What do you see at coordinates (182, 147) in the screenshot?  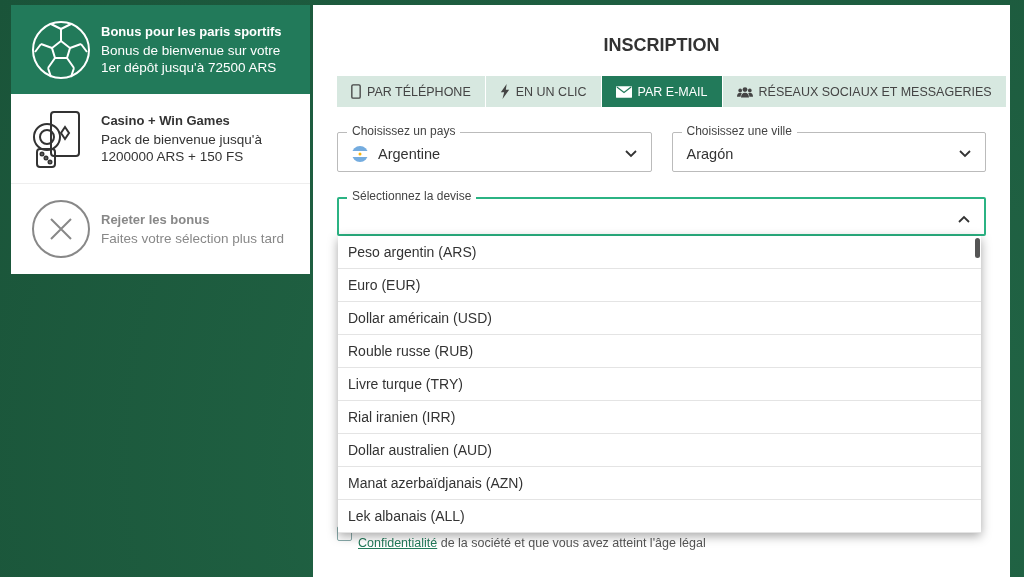 I see `bonus-description: Pack de bienvenue jusqu'à 1200000 ARS + 150 FS` at bounding box center [182, 147].